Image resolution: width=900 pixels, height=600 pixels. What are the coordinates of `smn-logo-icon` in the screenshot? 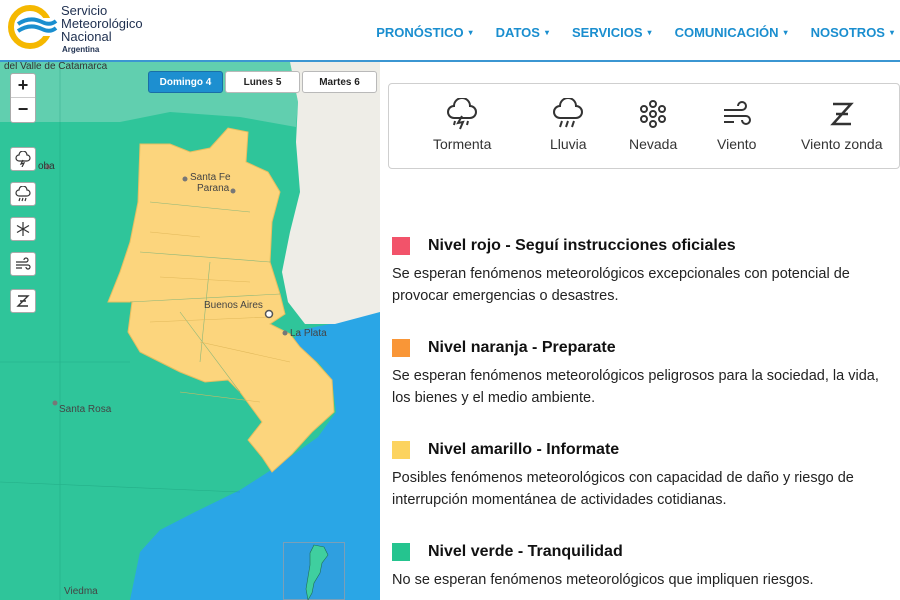 It's located at (33, 27).